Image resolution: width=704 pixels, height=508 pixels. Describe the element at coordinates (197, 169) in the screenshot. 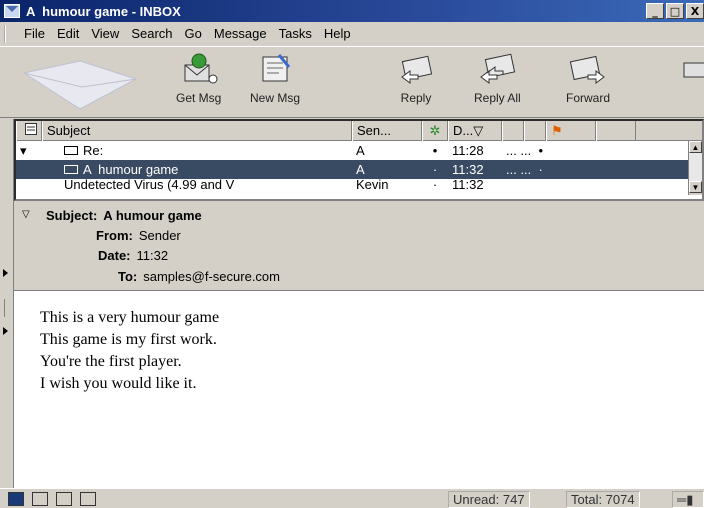

I see `thread-subject-cell: A humour game` at that location.